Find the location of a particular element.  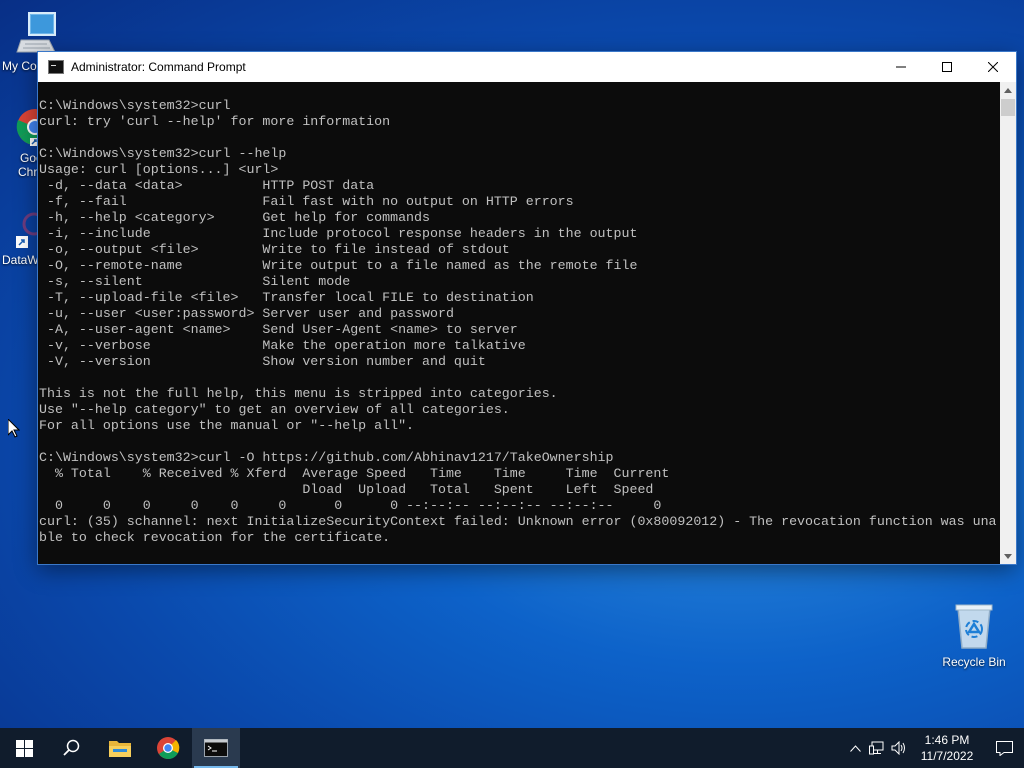

taskbar-chrome is located at coordinates (168, 748).